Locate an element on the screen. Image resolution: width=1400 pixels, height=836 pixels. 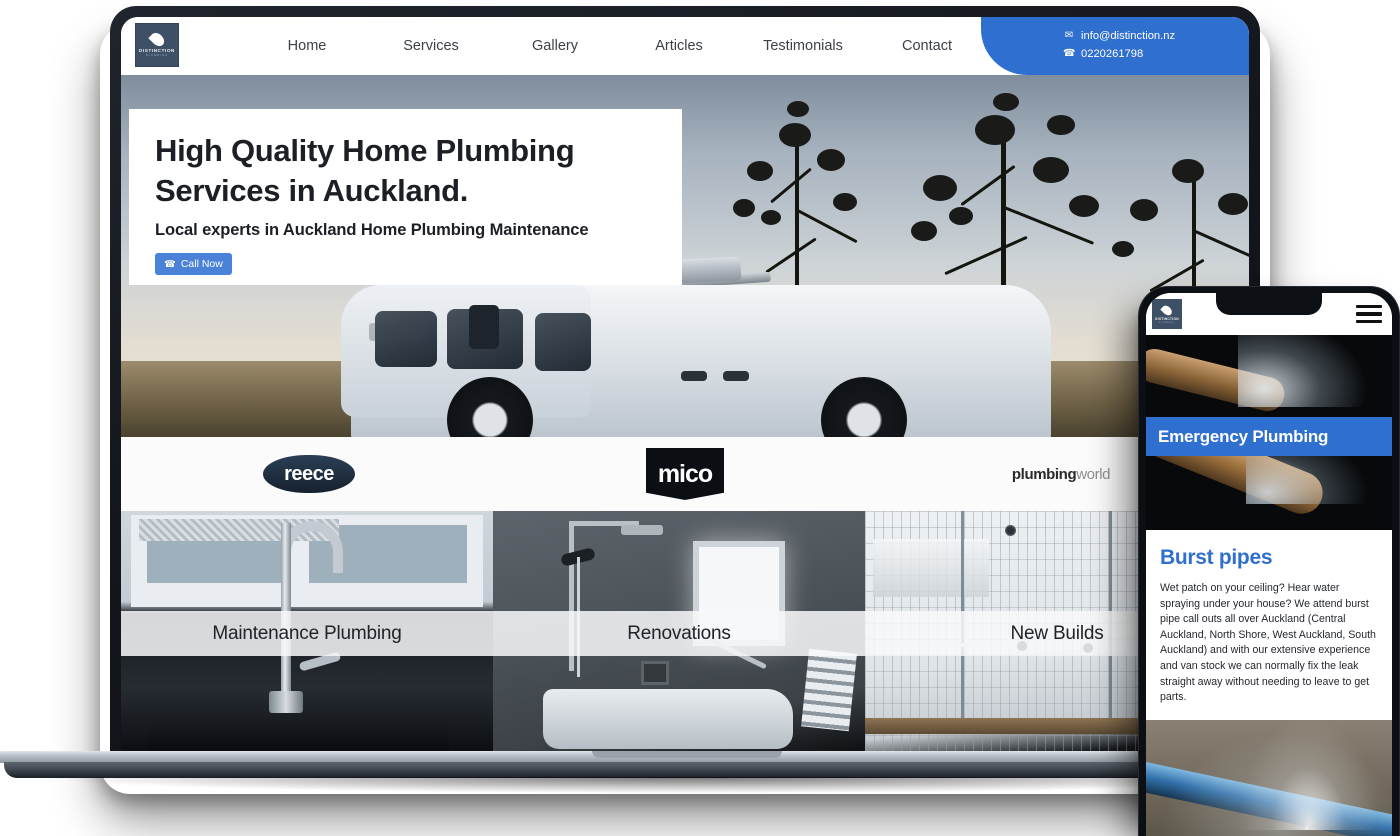
phone-bezel: DISTINCTION PLUMBING Emergency Plumbing is located at coordinates (1269, 561).